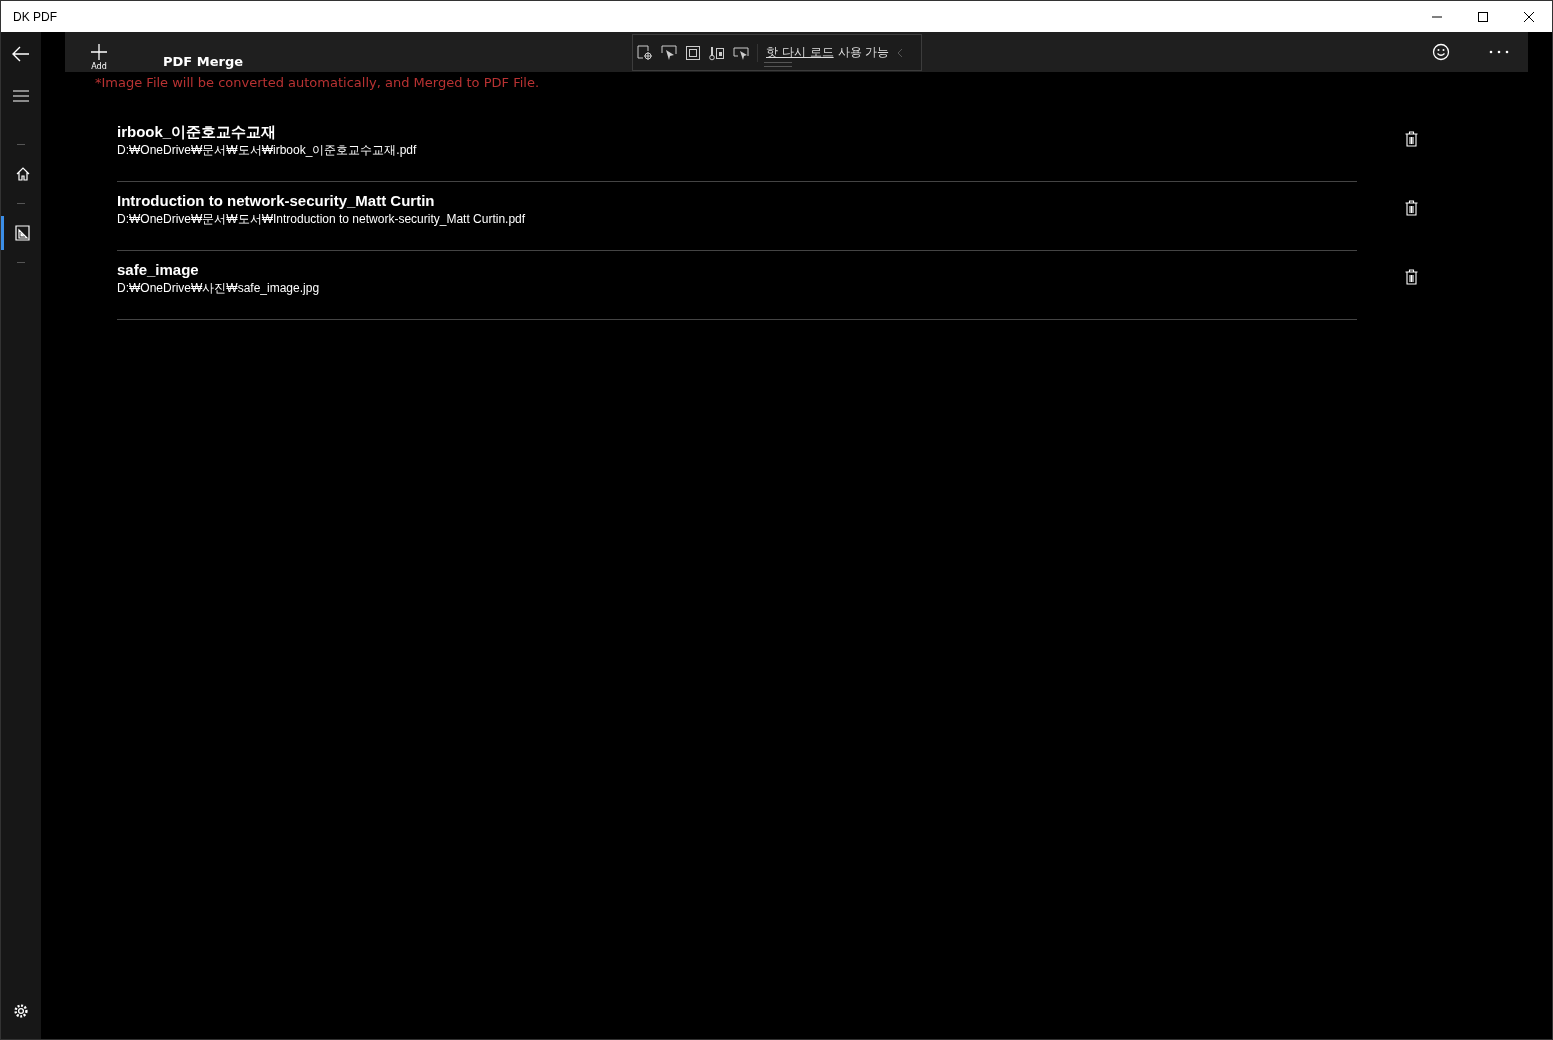  What do you see at coordinates (158, 270) in the screenshot?
I see `file-name: safe_image` at bounding box center [158, 270].